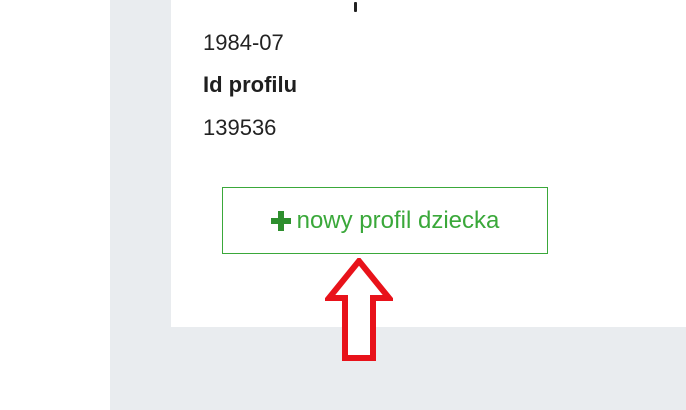 The image size is (686, 410). What do you see at coordinates (240, 127) in the screenshot?
I see `profile-id-value: 139536` at bounding box center [240, 127].